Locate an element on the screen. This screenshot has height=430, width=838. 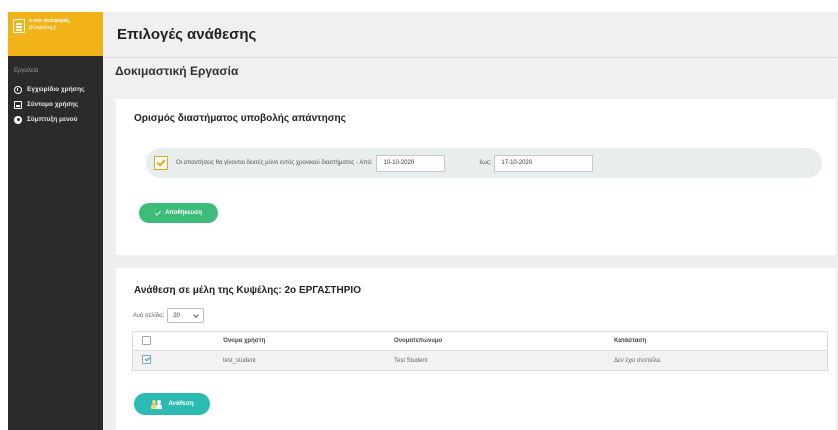
book-icon is located at coordinates (18, 104).